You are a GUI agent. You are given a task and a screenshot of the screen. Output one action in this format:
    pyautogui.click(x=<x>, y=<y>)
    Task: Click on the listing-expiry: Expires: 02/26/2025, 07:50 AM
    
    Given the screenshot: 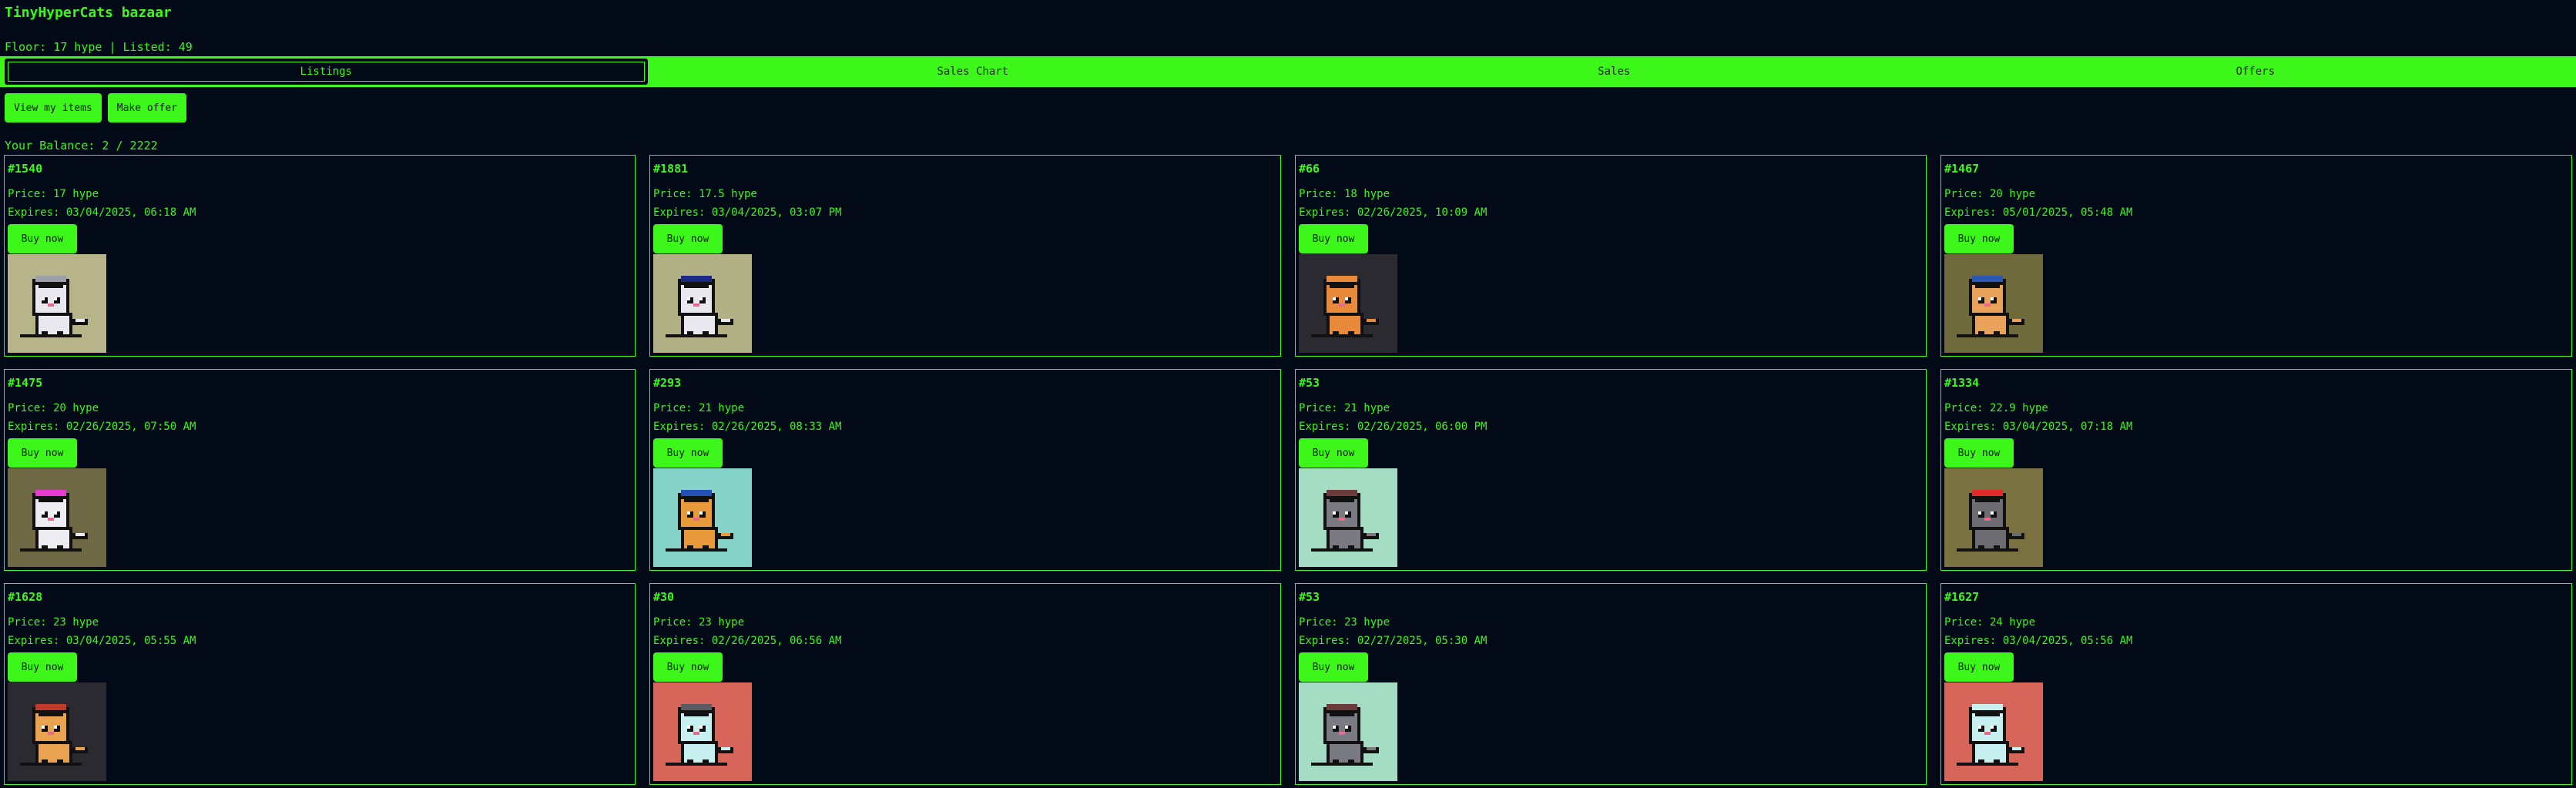 What is the action you would take?
    pyautogui.click(x=102, y=427)
    